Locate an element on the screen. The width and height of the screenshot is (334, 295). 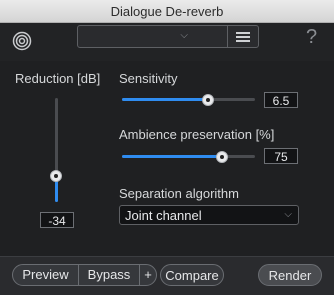
footer-bar: Preview Bypass + Compare Render is located at coordinates (167, 275).